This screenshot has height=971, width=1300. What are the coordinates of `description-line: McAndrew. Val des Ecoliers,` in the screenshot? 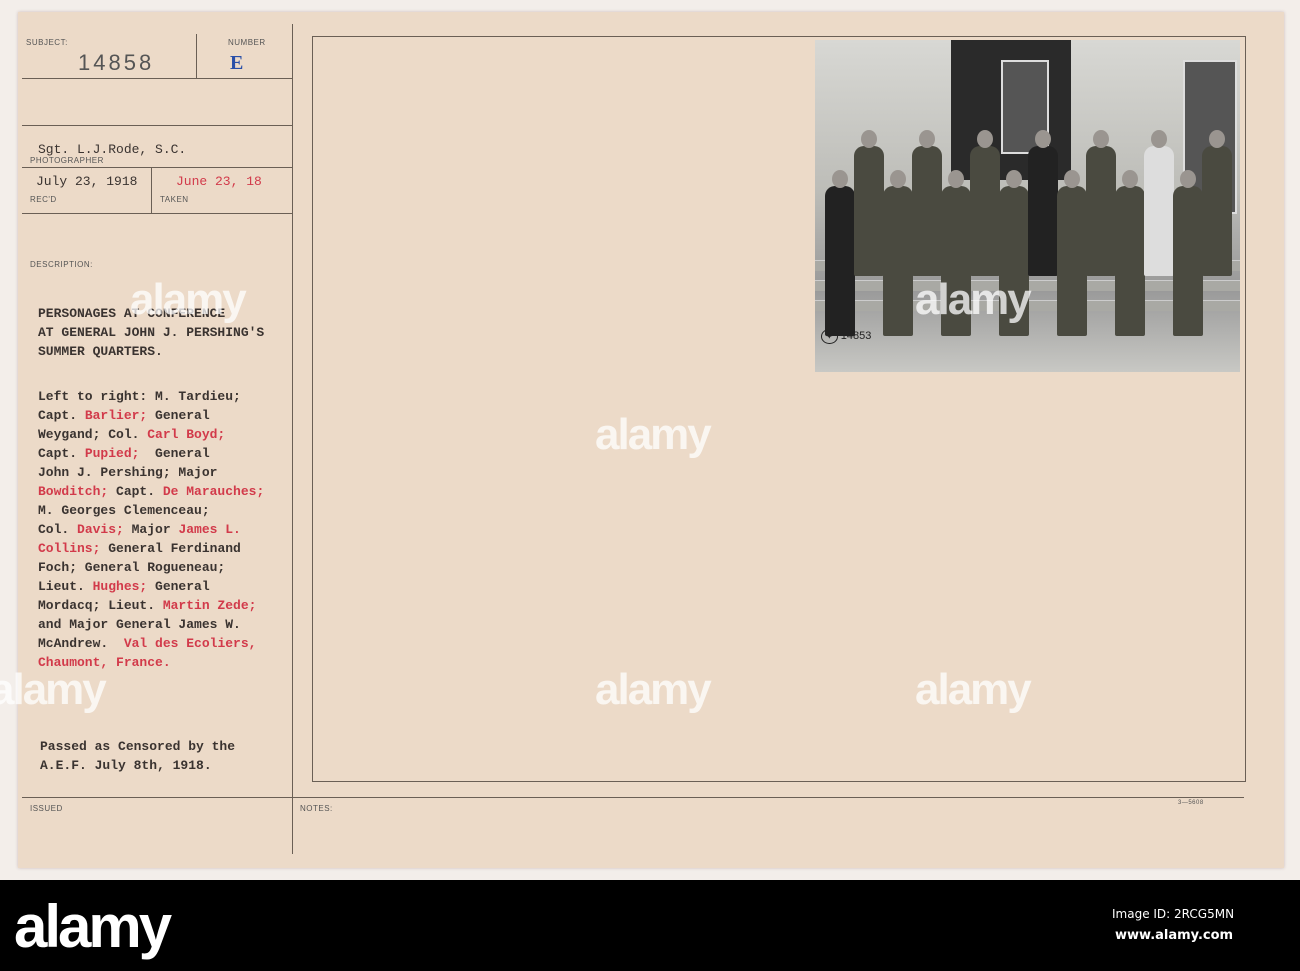 It's located at (151, 645).